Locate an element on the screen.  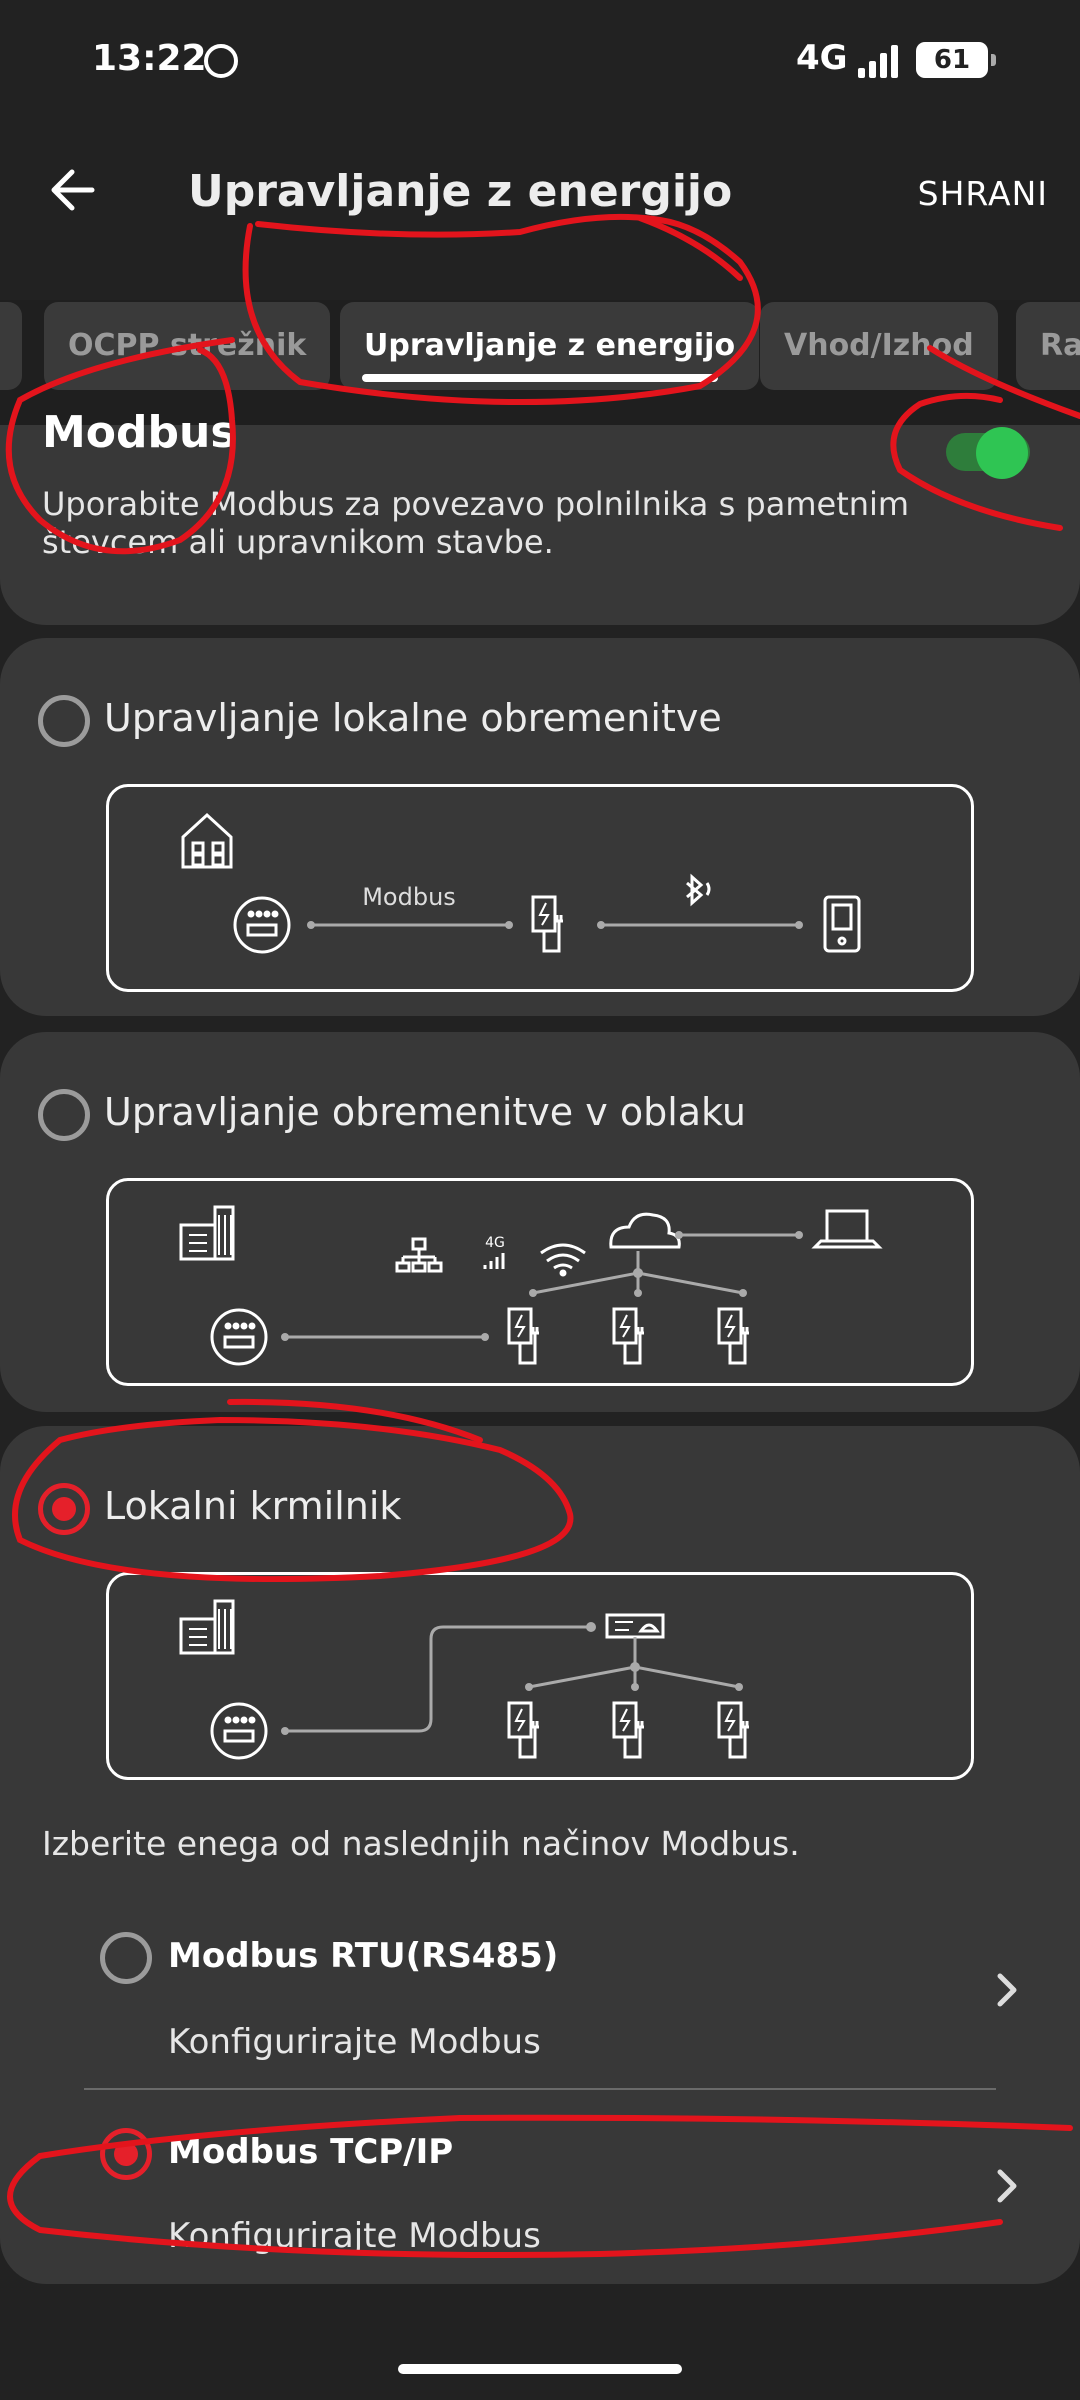
tab-next-partial: Raz is located at coordinates (1048, 346).